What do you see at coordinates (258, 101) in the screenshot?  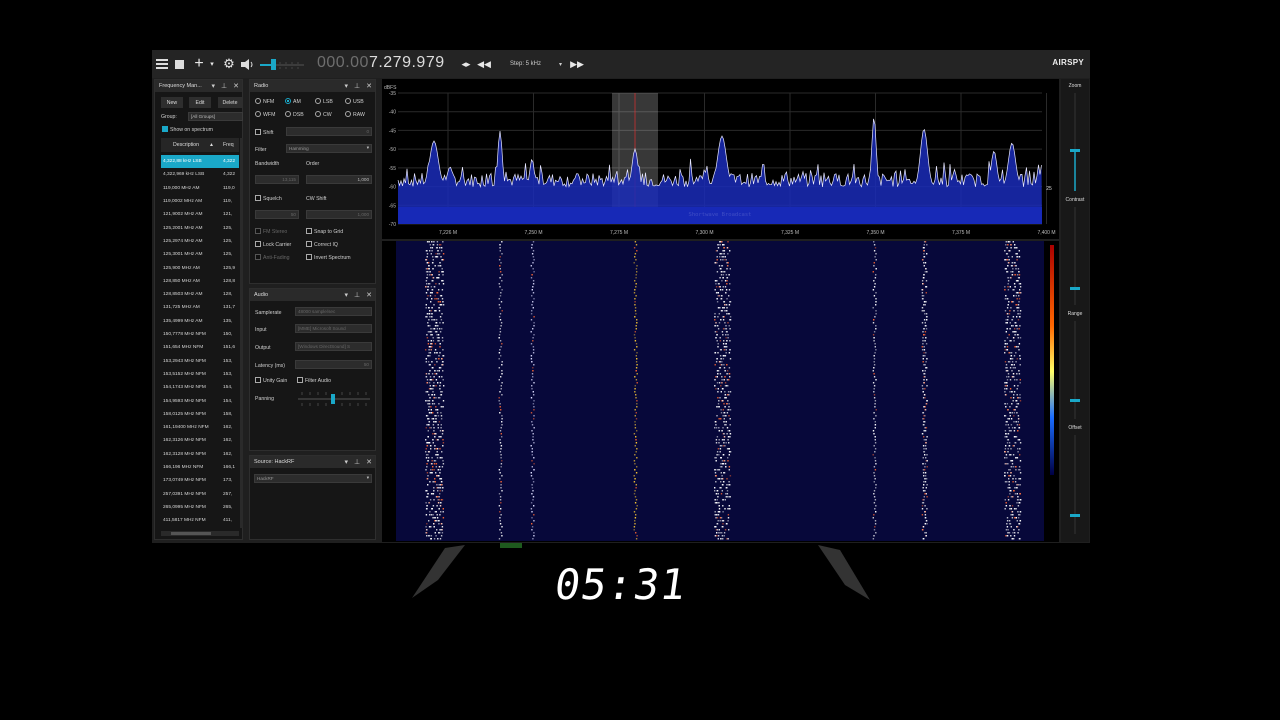 I see `mode-radio-nfm` at bounding box center [258, 101].